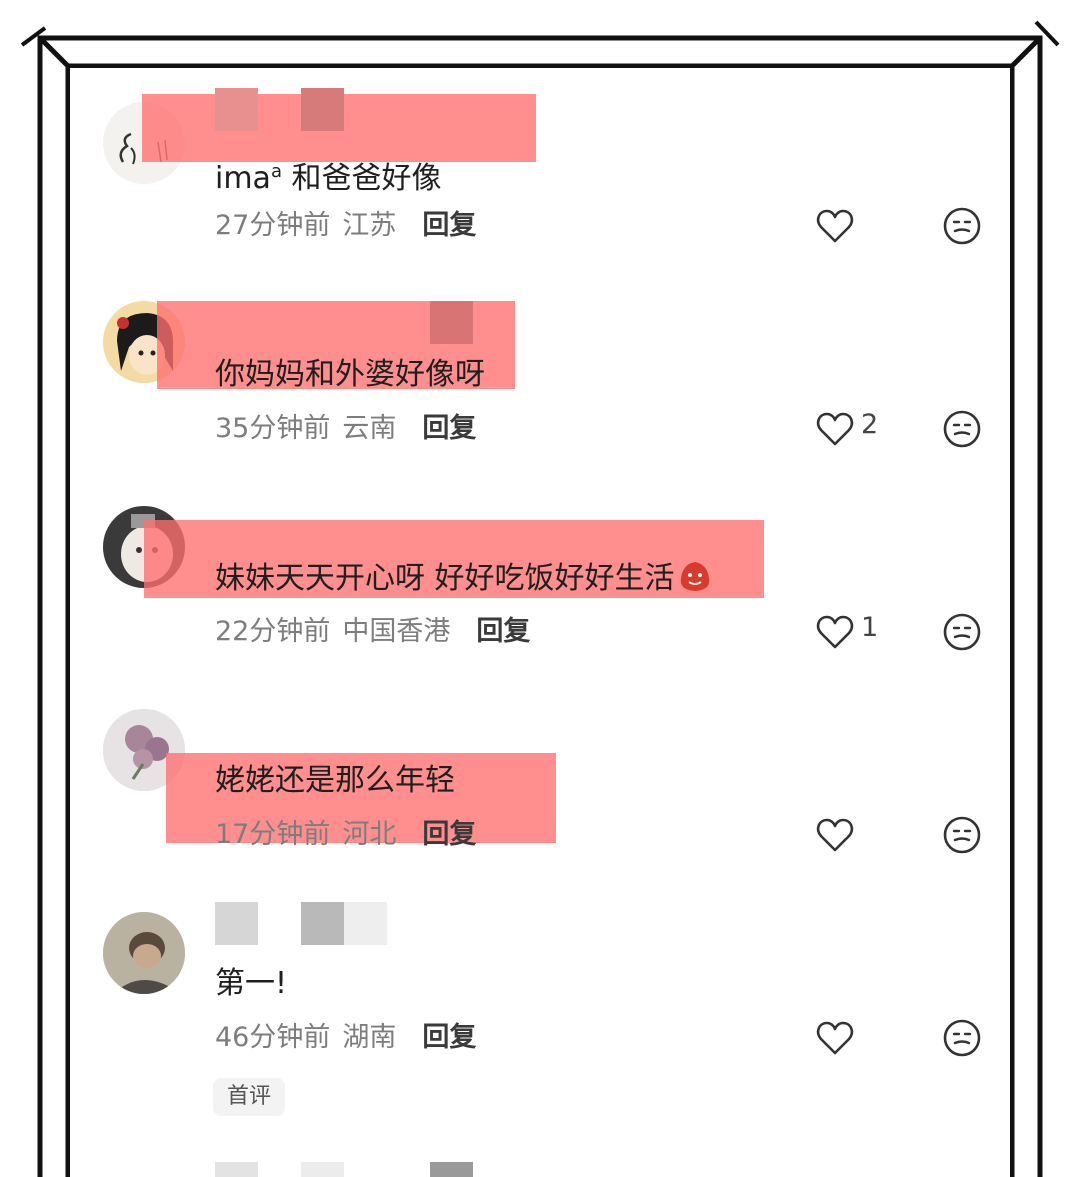  What do you see at coordinates (144, 953) in the screenshot?
I see `person-avatar-icon` at bounding box center [144, 953].